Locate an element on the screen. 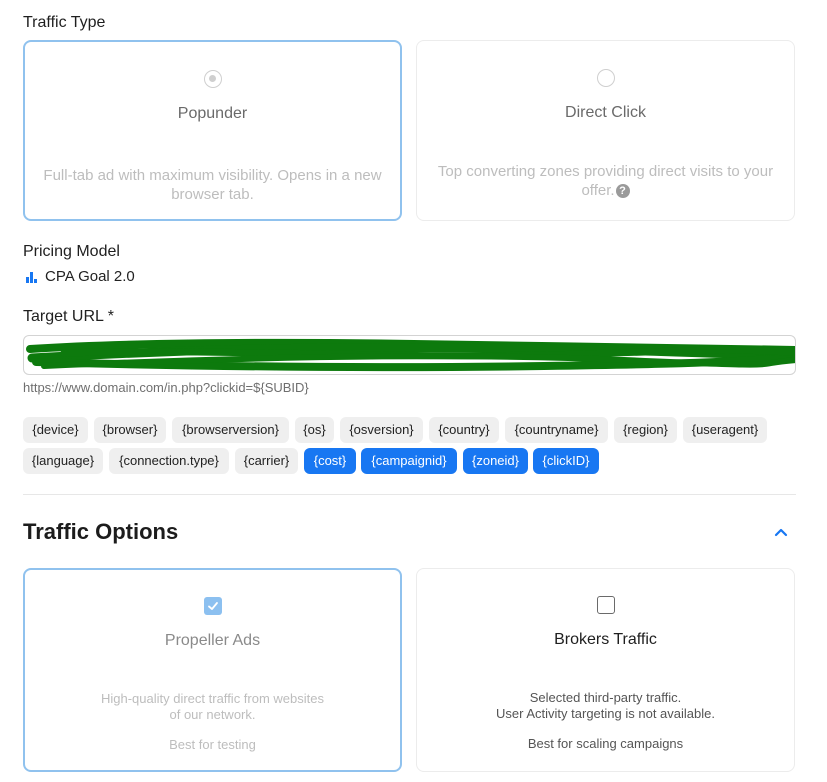  macro-chip-active: {clickID} is located at coordinates (566, 461).